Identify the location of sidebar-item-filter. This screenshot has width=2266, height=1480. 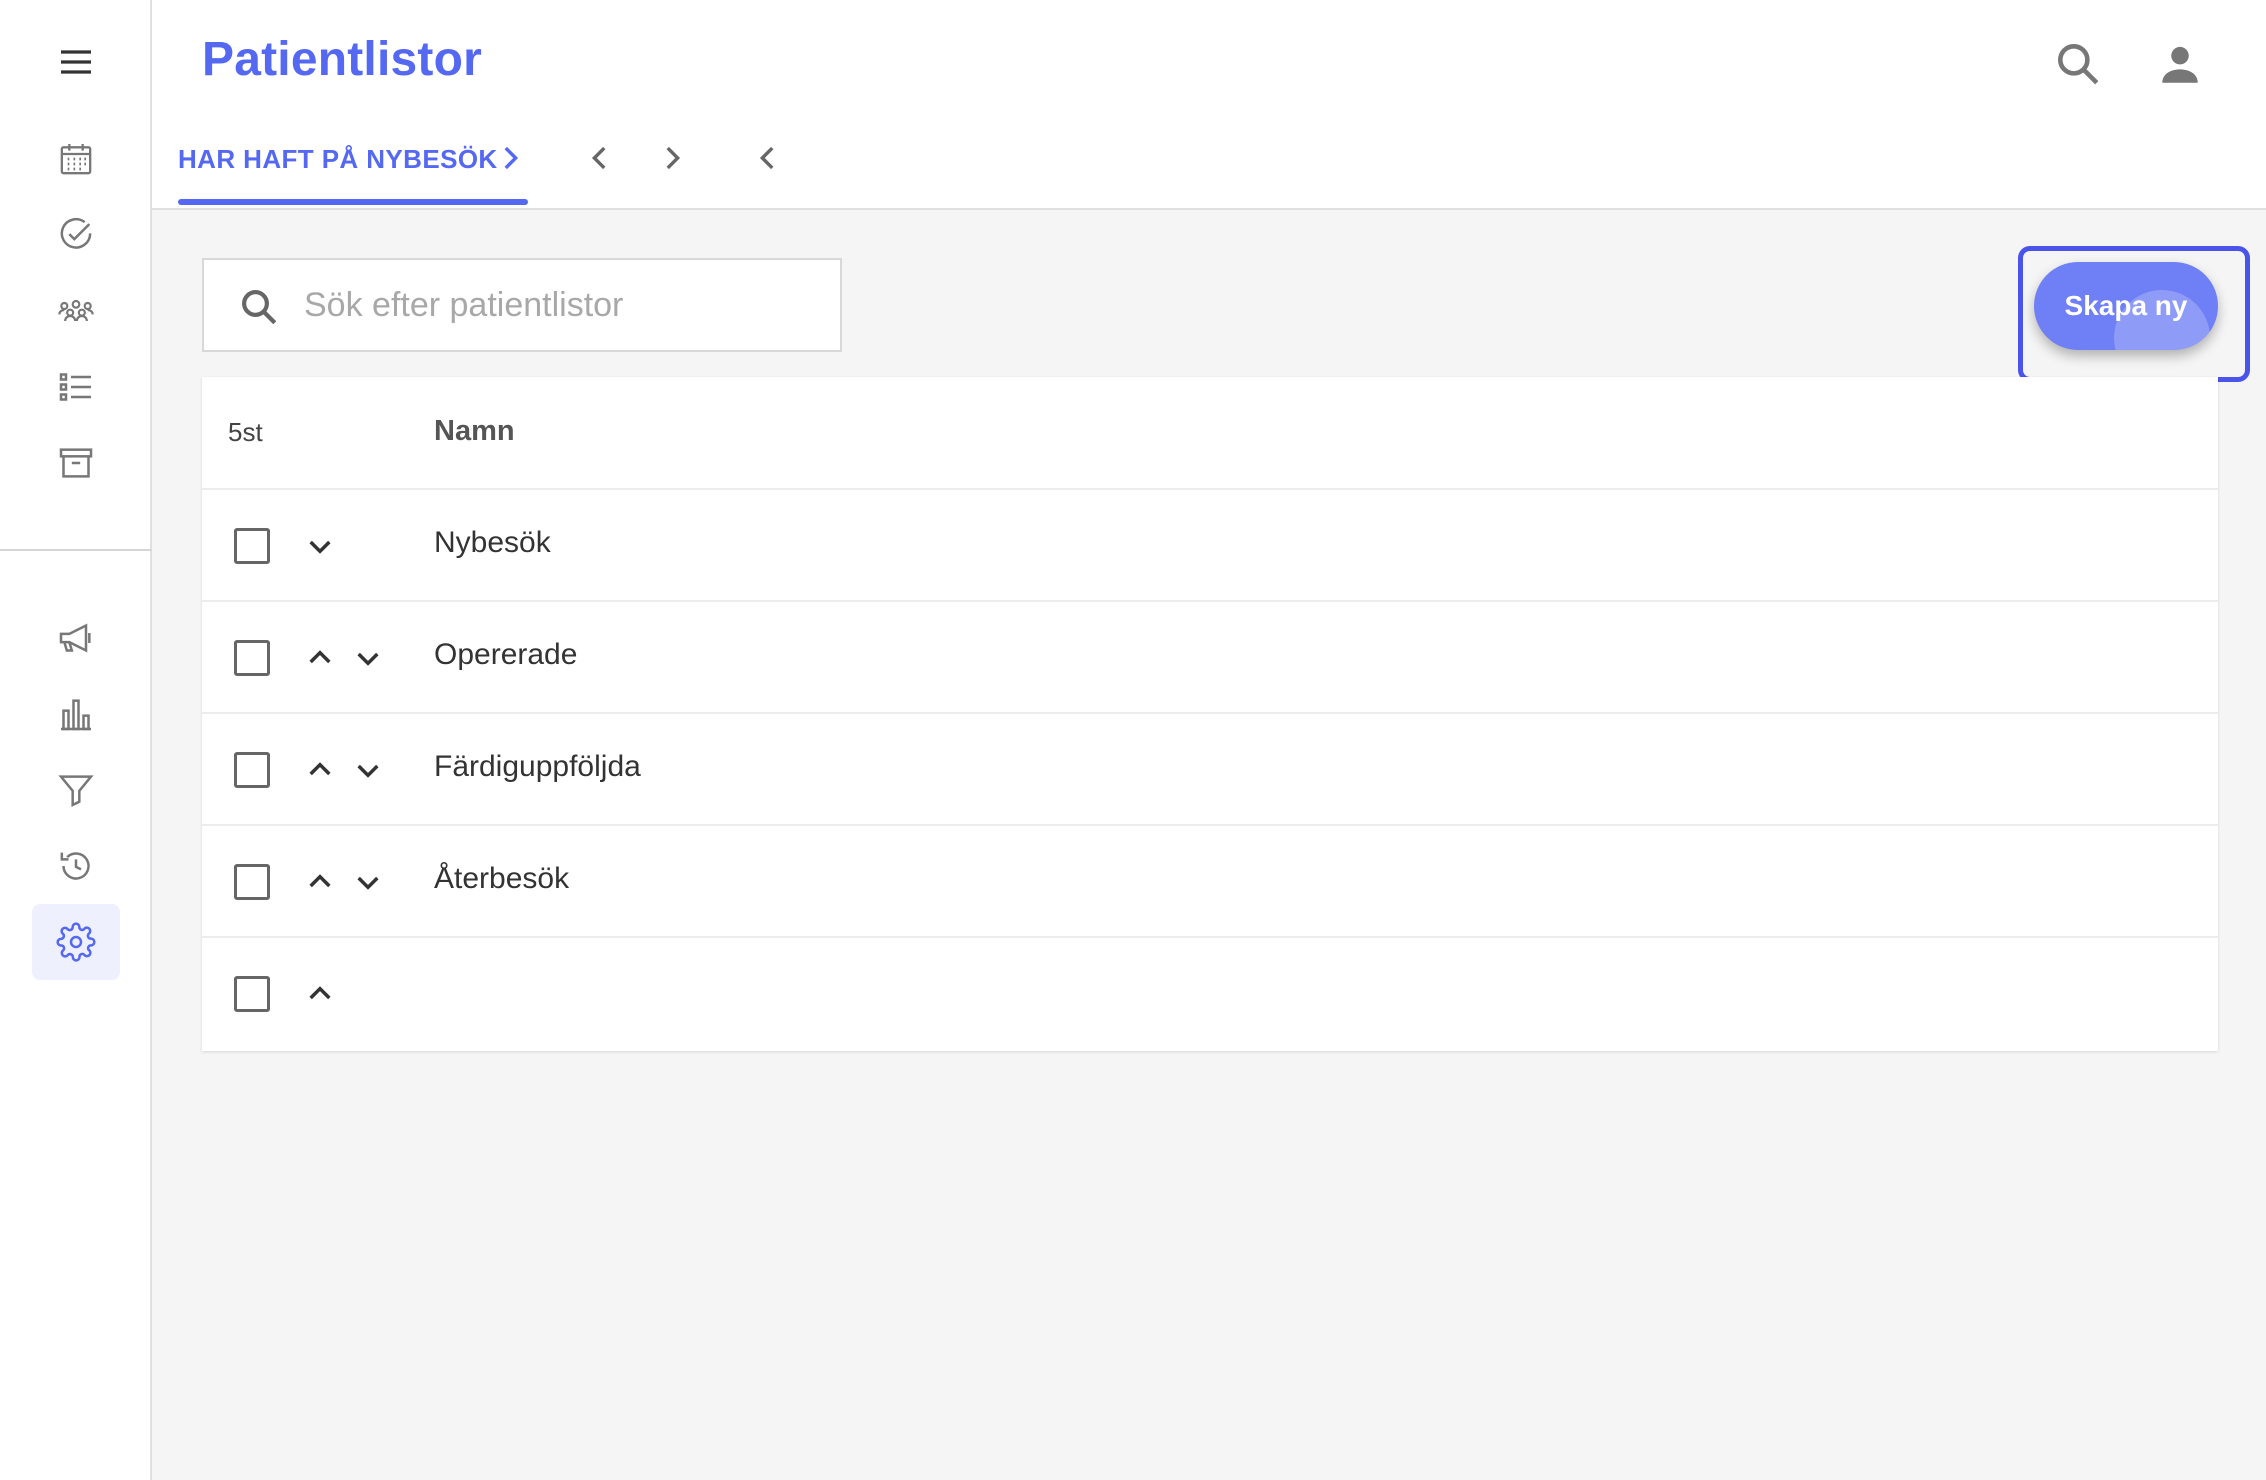
(76, 790).